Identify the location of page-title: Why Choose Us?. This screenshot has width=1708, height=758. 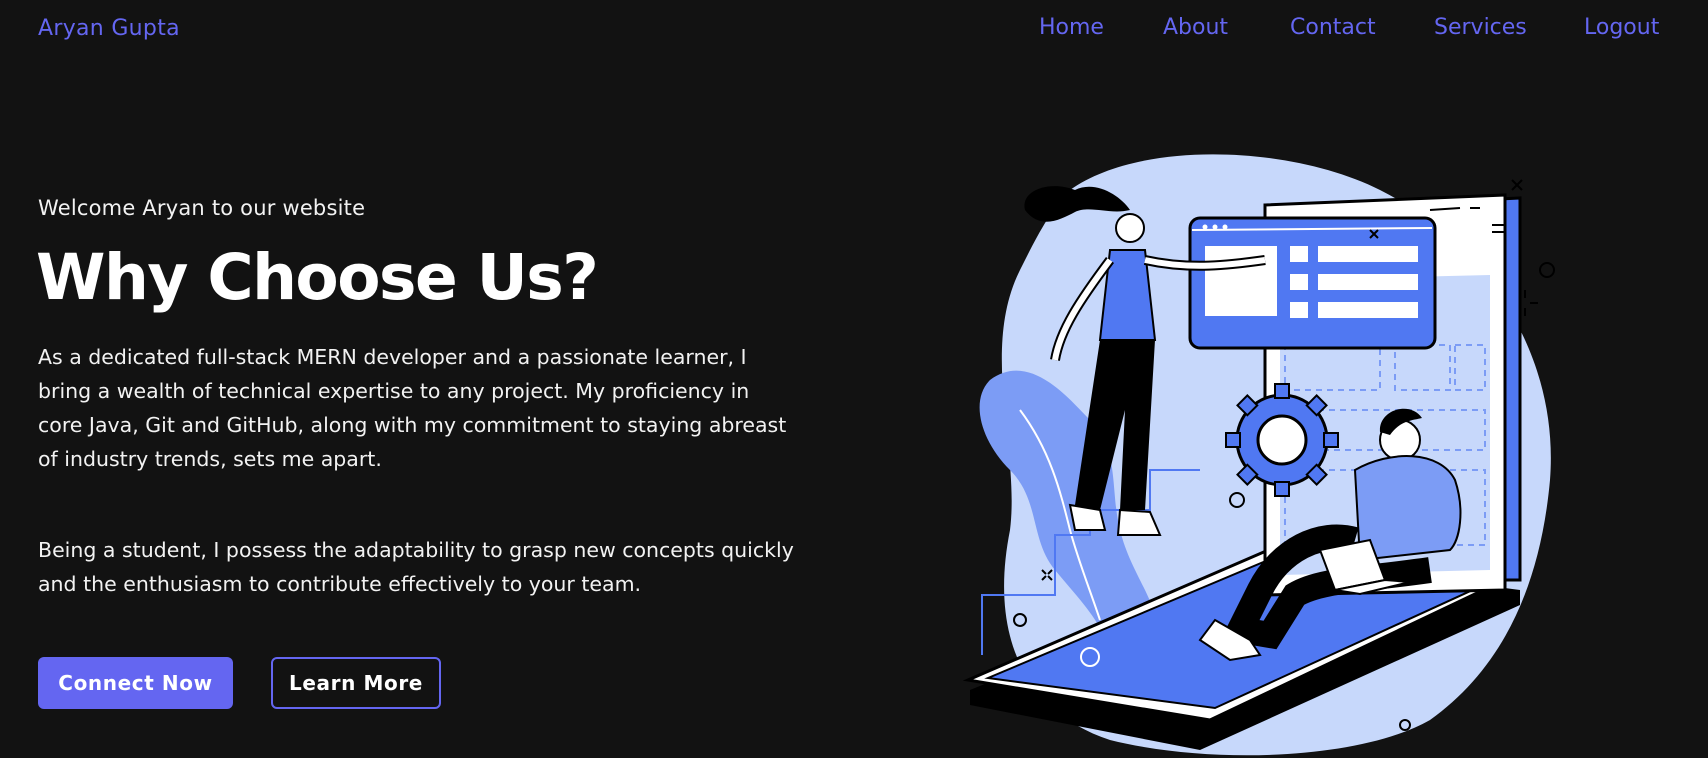
(317, 277).